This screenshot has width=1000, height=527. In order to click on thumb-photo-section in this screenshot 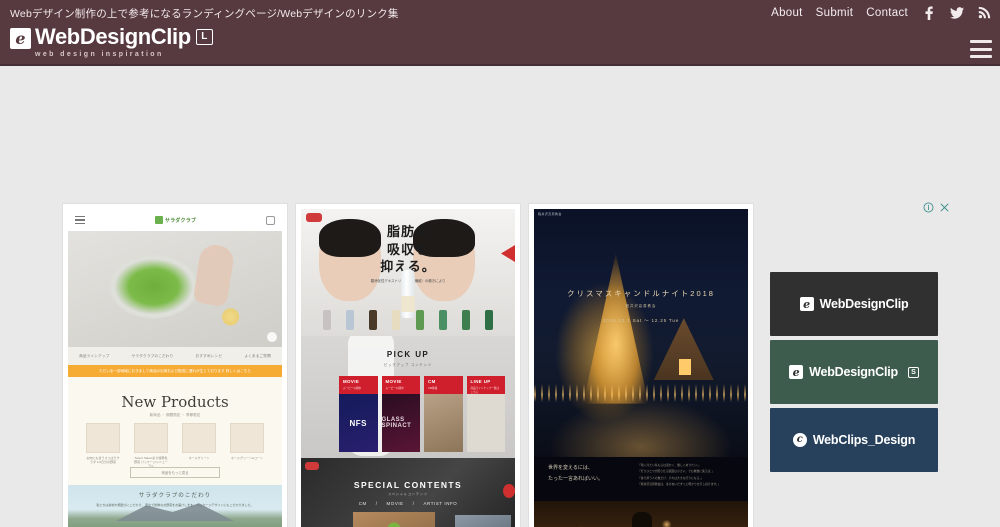, I will do `click(641, 514)`.